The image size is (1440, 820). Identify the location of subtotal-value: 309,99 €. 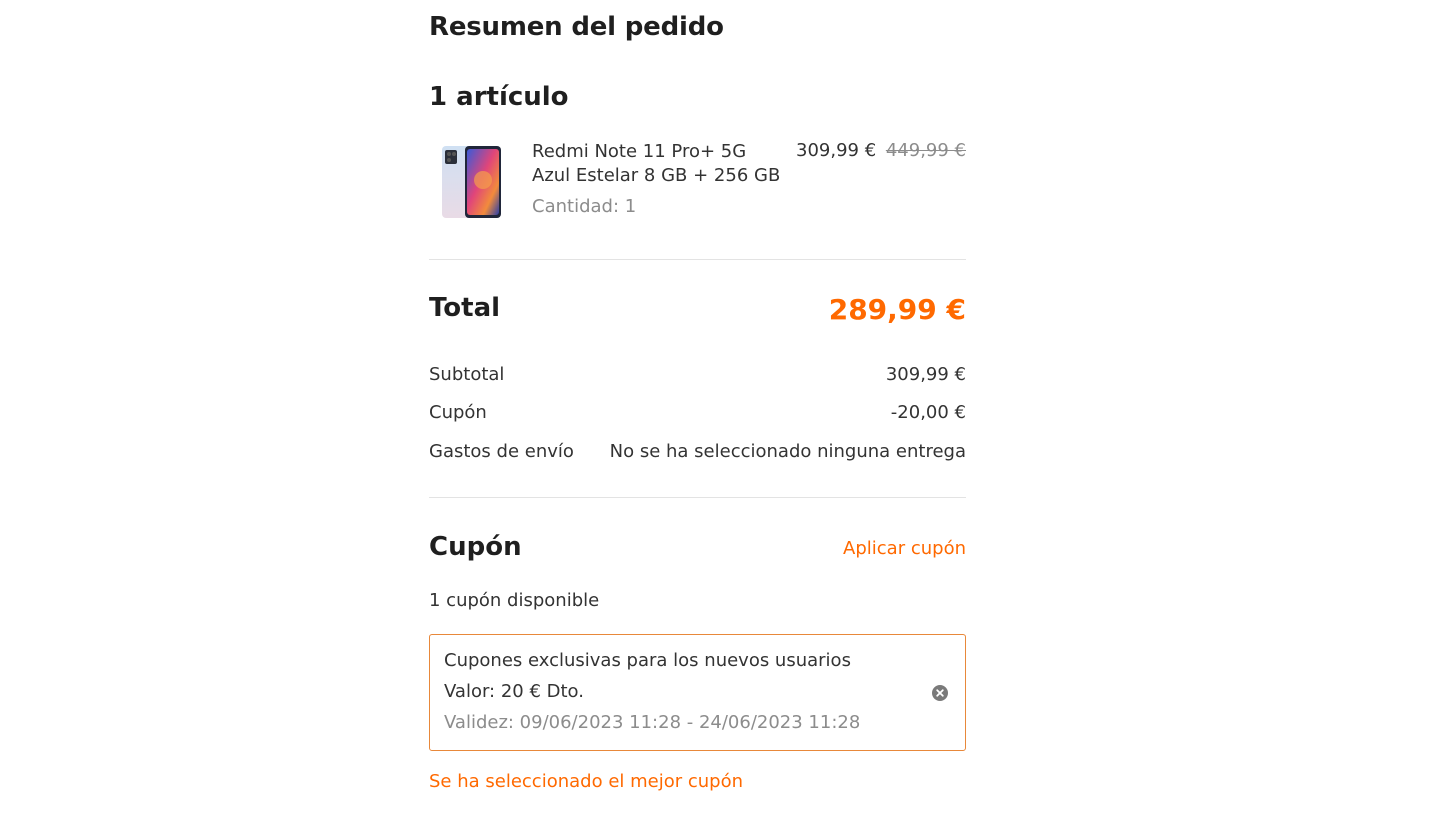
(925, 374).